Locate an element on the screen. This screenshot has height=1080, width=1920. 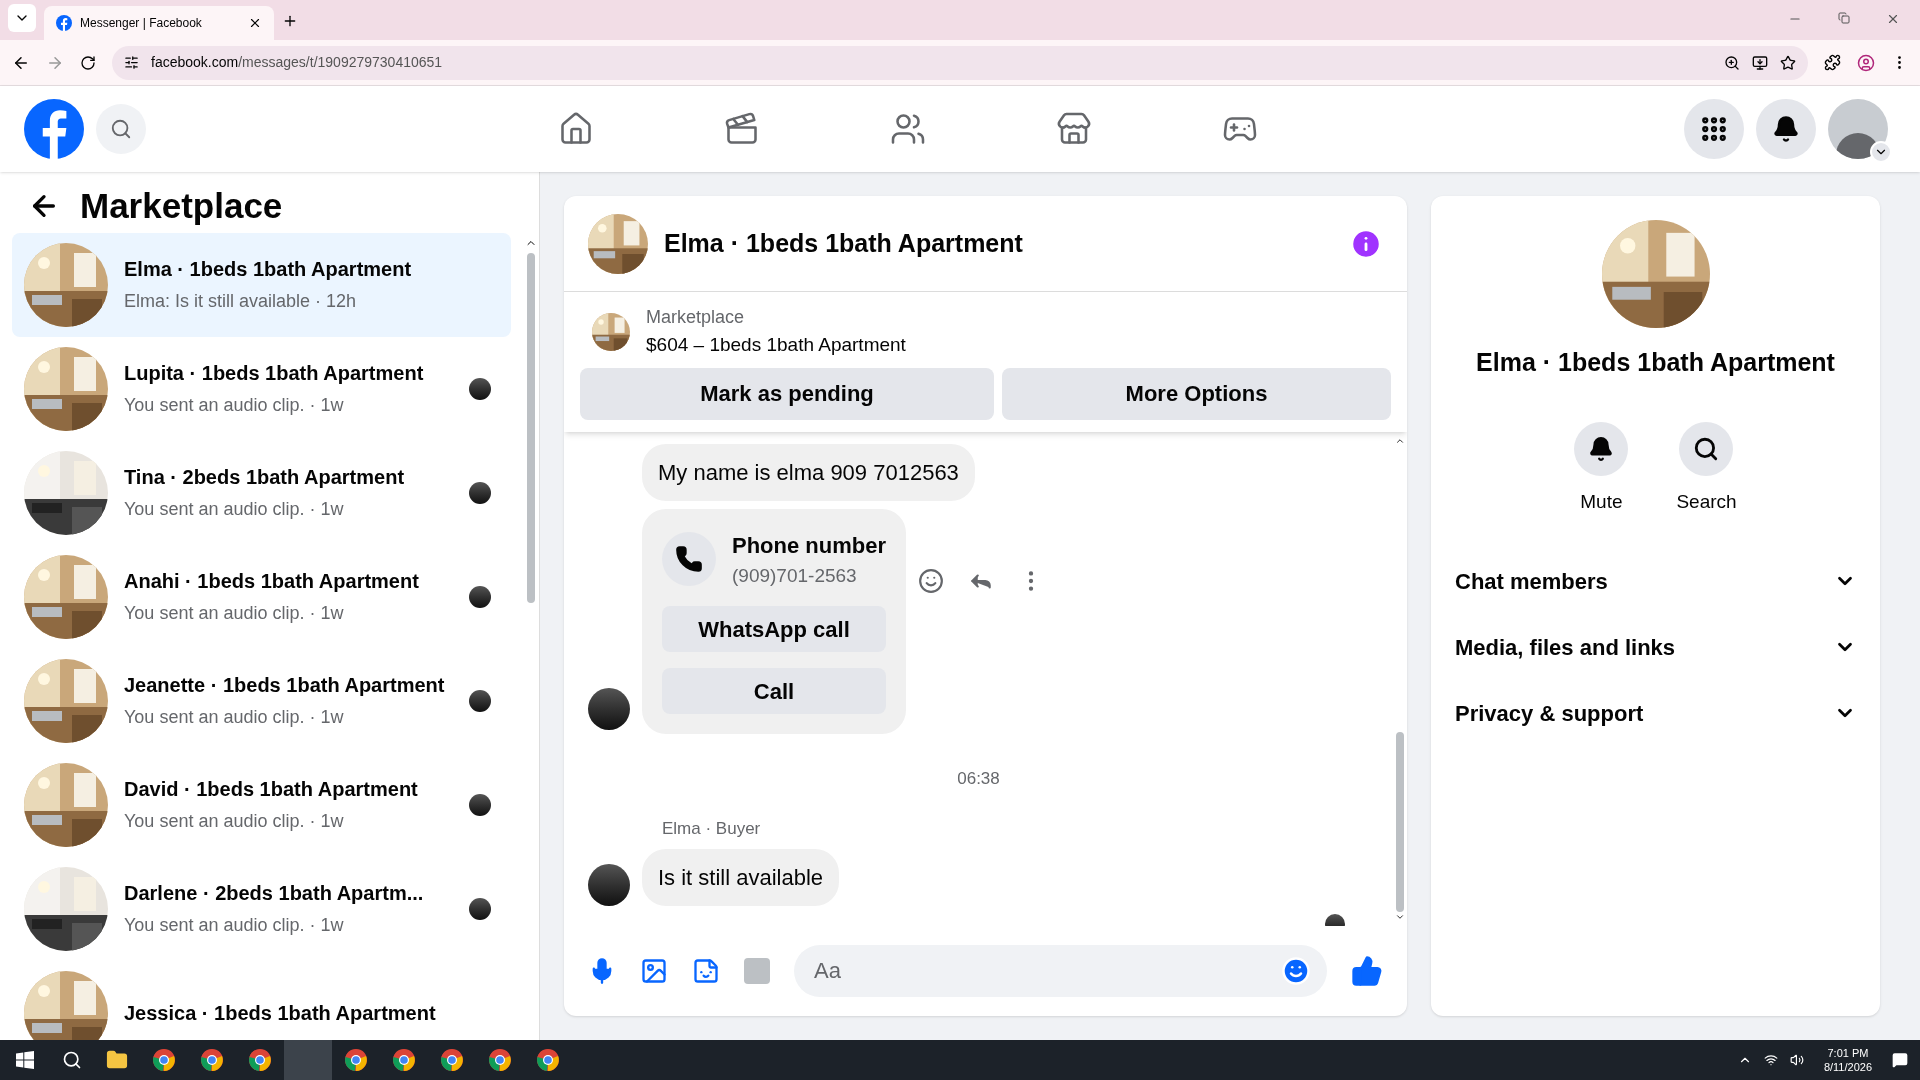
message-field: Aa is located at coordinates (1060, 971).